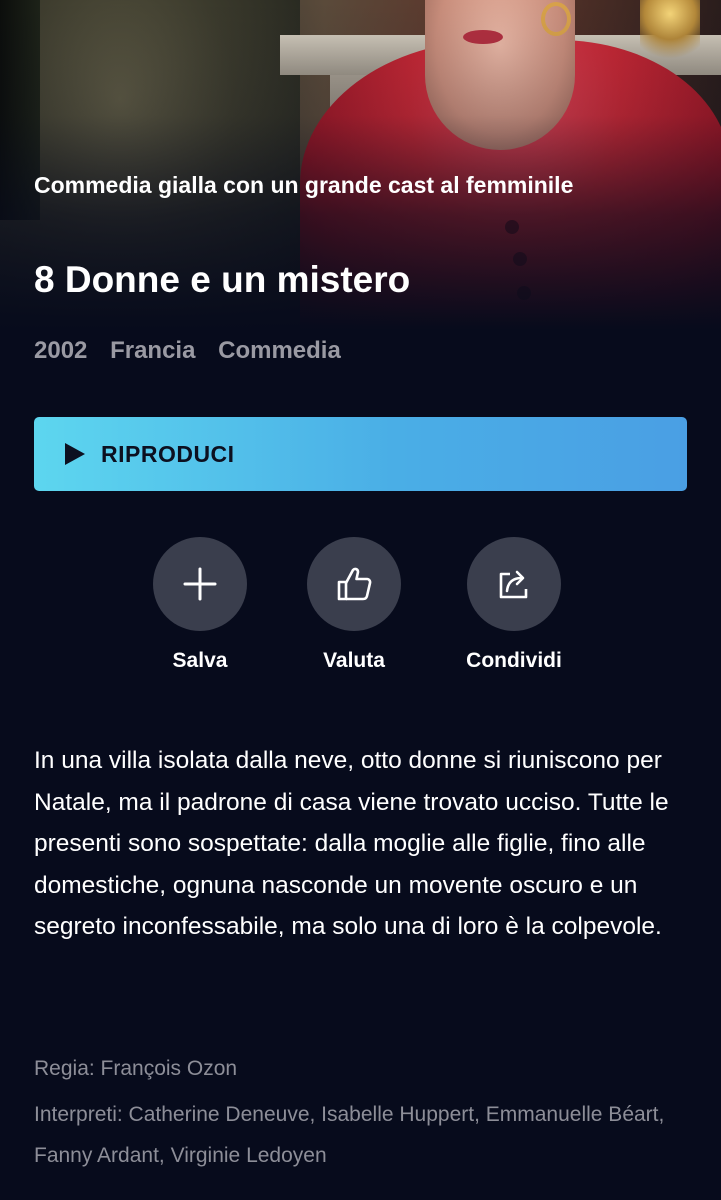 The height and width of the screenshot is (1200, 721). What do you see at coordinates (136, 1068) in the screenshot?
I see `director-credit: Regia: François Ozon` at bounding box center [136, 1068].